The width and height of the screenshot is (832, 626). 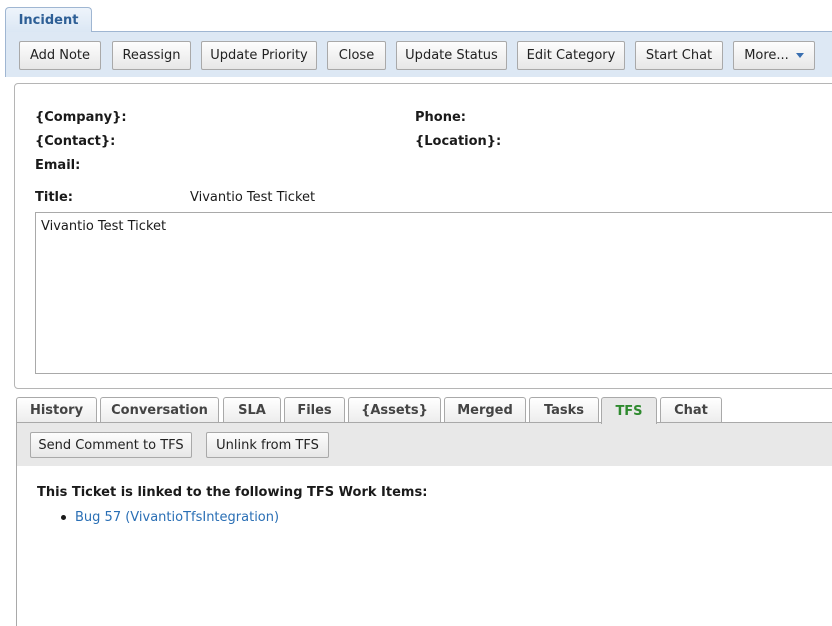 What do you see at coordinates (451, 55) in the screenshot?
I see `update-status-button: Update Status` at bounding box center [451, 55].